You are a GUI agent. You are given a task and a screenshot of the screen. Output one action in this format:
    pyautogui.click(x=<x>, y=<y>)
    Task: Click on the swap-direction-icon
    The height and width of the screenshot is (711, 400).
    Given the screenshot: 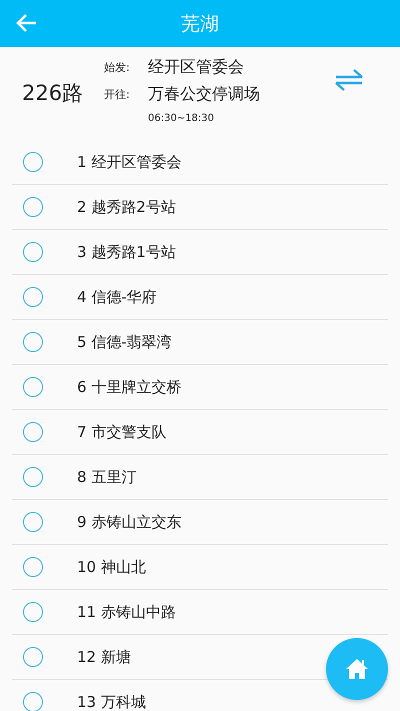 What is the action you would take?
    pyautogui.click(x=349, y=80)
    